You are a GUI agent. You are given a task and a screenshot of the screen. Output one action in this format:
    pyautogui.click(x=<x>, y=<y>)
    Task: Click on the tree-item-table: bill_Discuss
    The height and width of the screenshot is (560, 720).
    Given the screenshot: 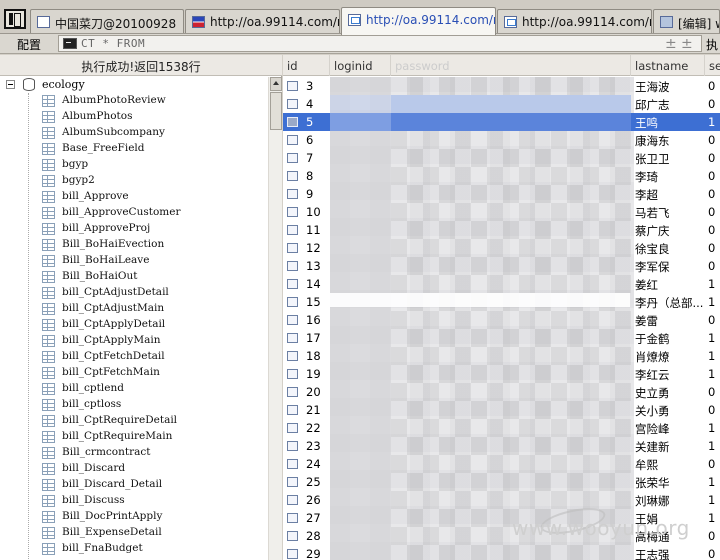 What is the action you would take?
    pyautogui.click(x=134, y=501)
    